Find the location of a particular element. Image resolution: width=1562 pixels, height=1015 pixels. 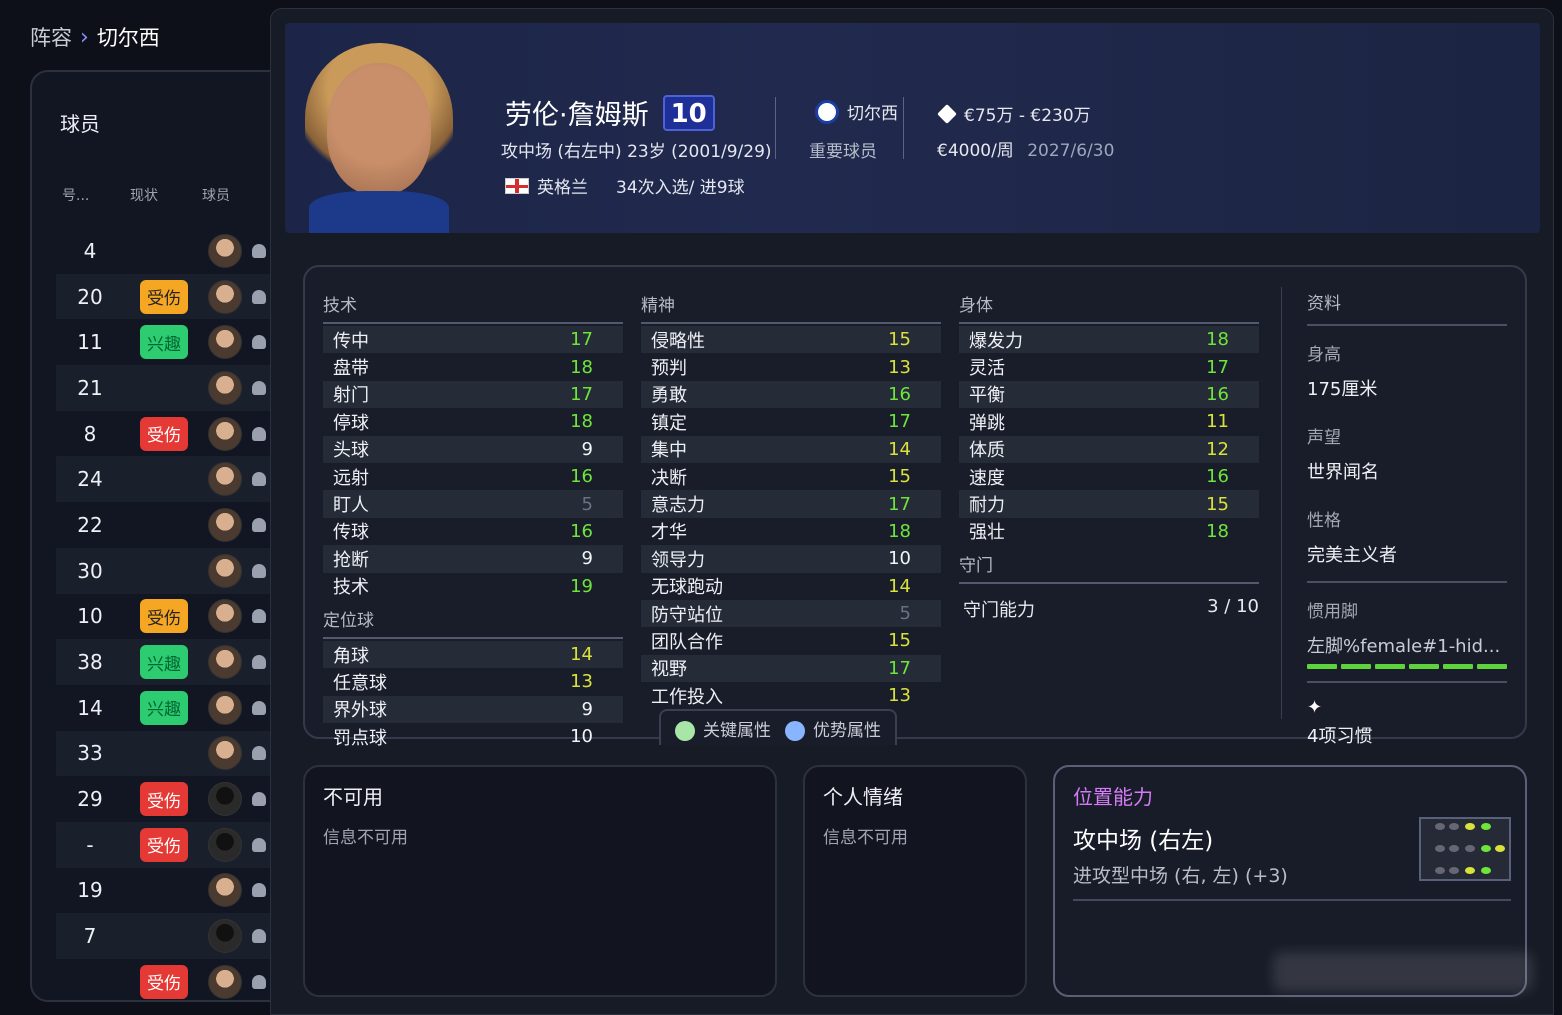

column-status: 现状 is located at coordinates (155, 195).